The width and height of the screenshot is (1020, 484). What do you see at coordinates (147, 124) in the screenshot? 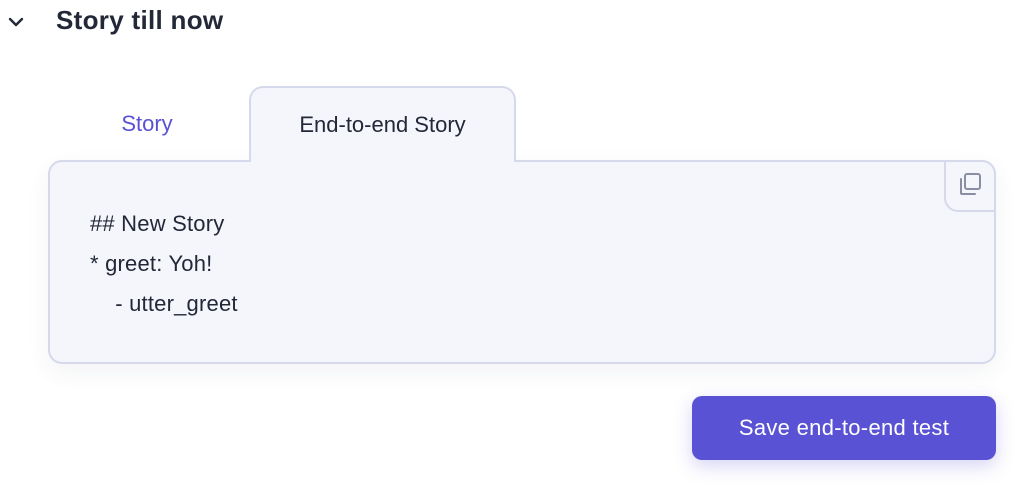
I see `tab-story: Story` at bounding box center [147, 124].